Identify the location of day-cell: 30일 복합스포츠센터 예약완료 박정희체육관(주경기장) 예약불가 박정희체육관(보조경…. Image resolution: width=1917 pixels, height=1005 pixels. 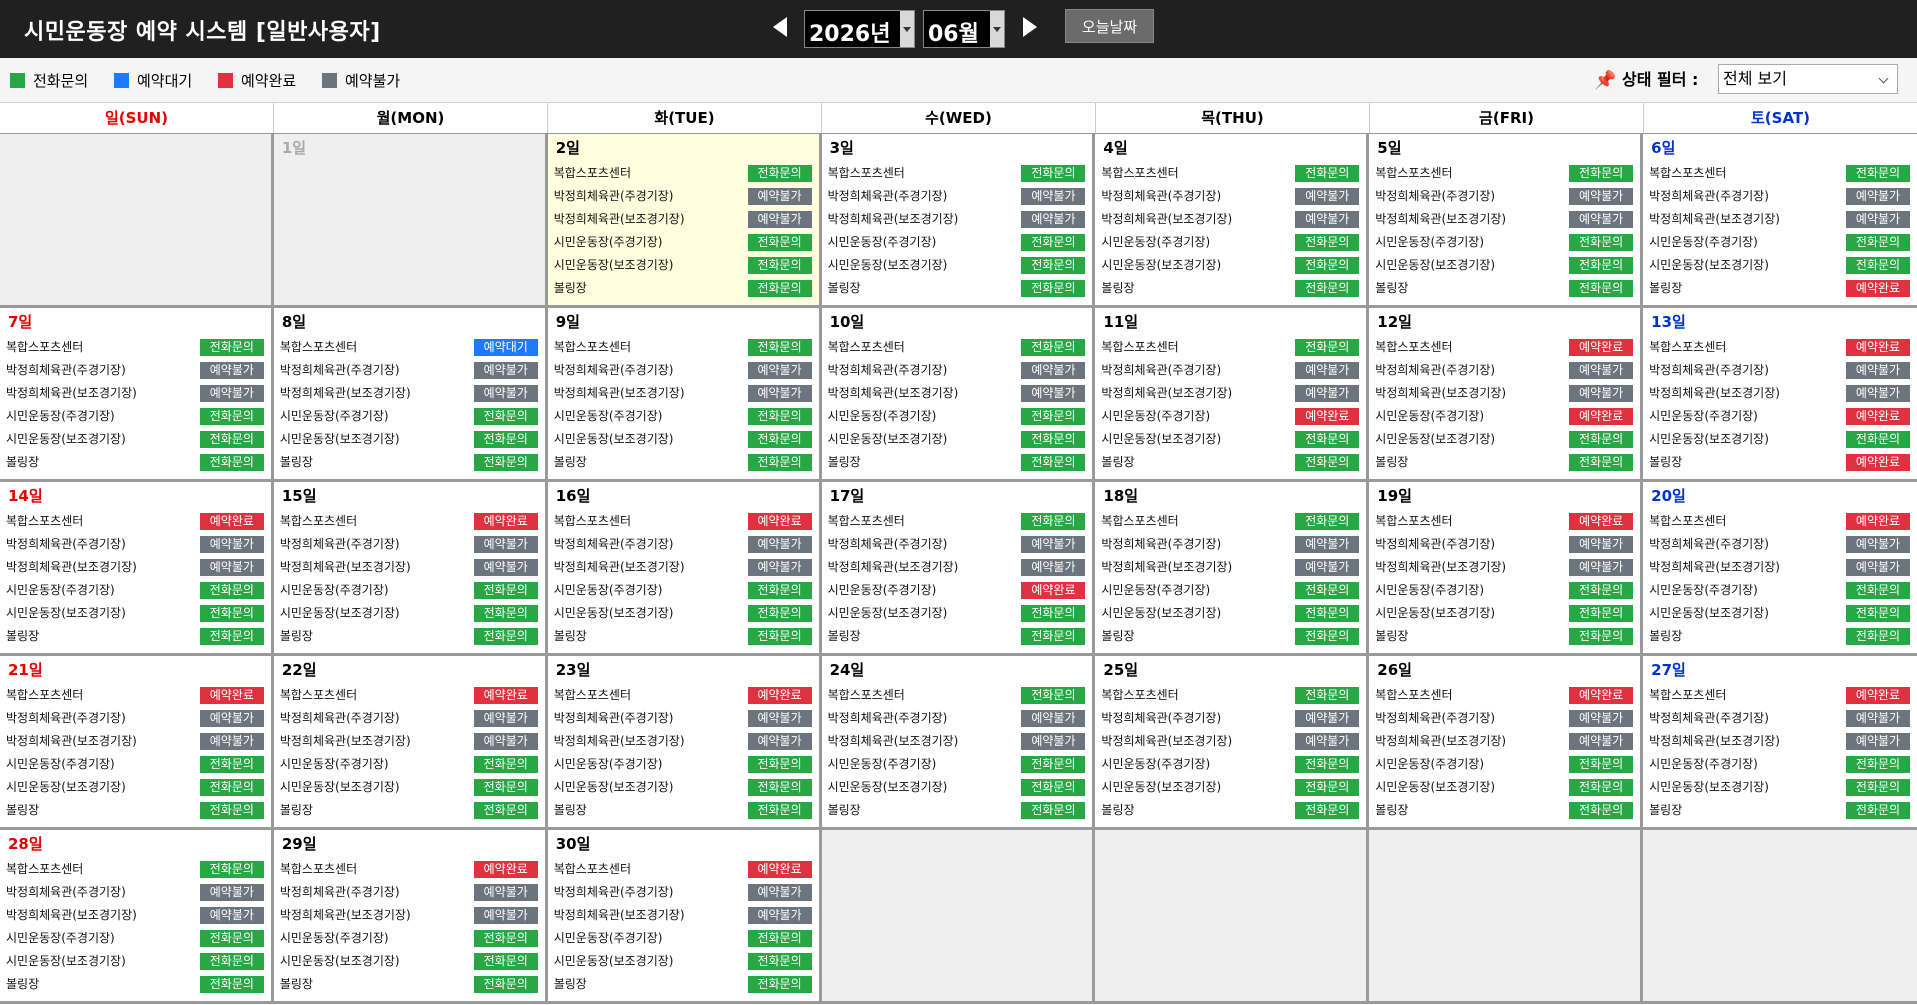
(684, 917).